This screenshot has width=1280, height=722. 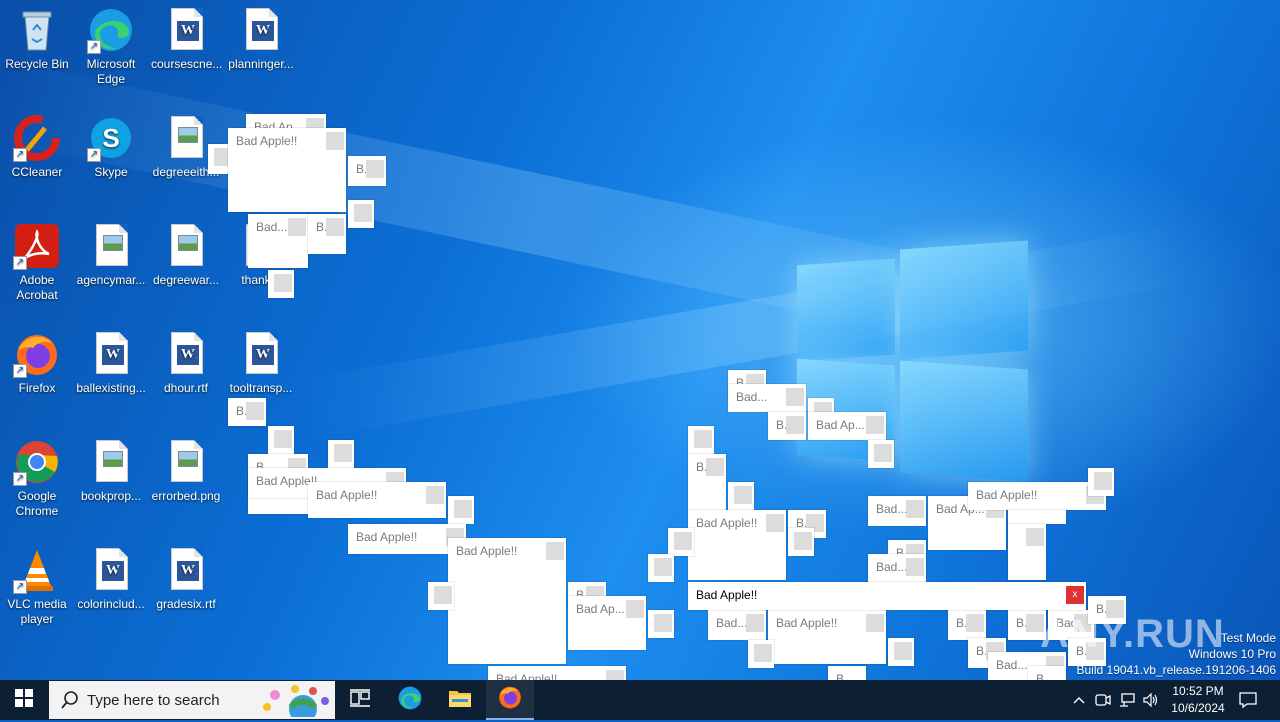 What do you see at coordinates (111, 44) in the screenshot?
I see `desktop-icon-edge: ↗ Microsoft Edge` at bounding box center [111, 44].